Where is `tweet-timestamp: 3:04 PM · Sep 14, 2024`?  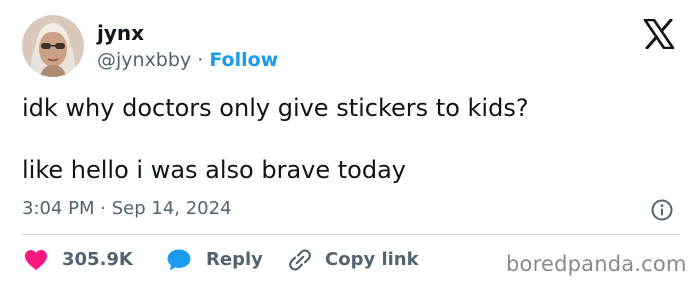 tweet-timestamp: 3:04 PM · Sep 14, 2024 is located at coordinates (127, 209).